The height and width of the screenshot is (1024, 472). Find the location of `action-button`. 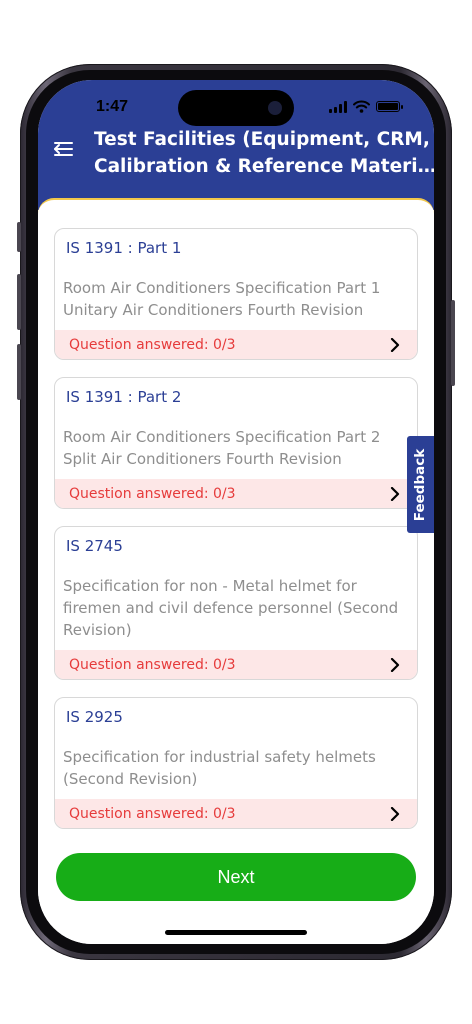

action-button is located at coordinates (19, 237).